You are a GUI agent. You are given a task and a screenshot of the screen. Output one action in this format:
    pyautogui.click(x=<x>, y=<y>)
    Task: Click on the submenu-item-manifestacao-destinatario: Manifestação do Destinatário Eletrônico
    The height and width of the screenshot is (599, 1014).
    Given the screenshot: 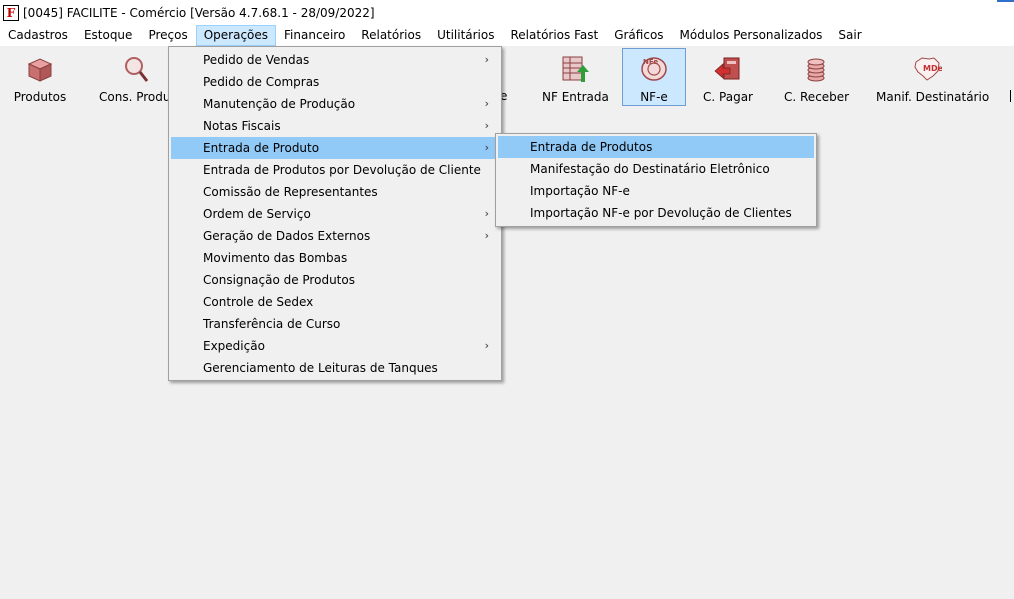 What is the action you would take?
    pyautogui.click(x=656, y=169)
    